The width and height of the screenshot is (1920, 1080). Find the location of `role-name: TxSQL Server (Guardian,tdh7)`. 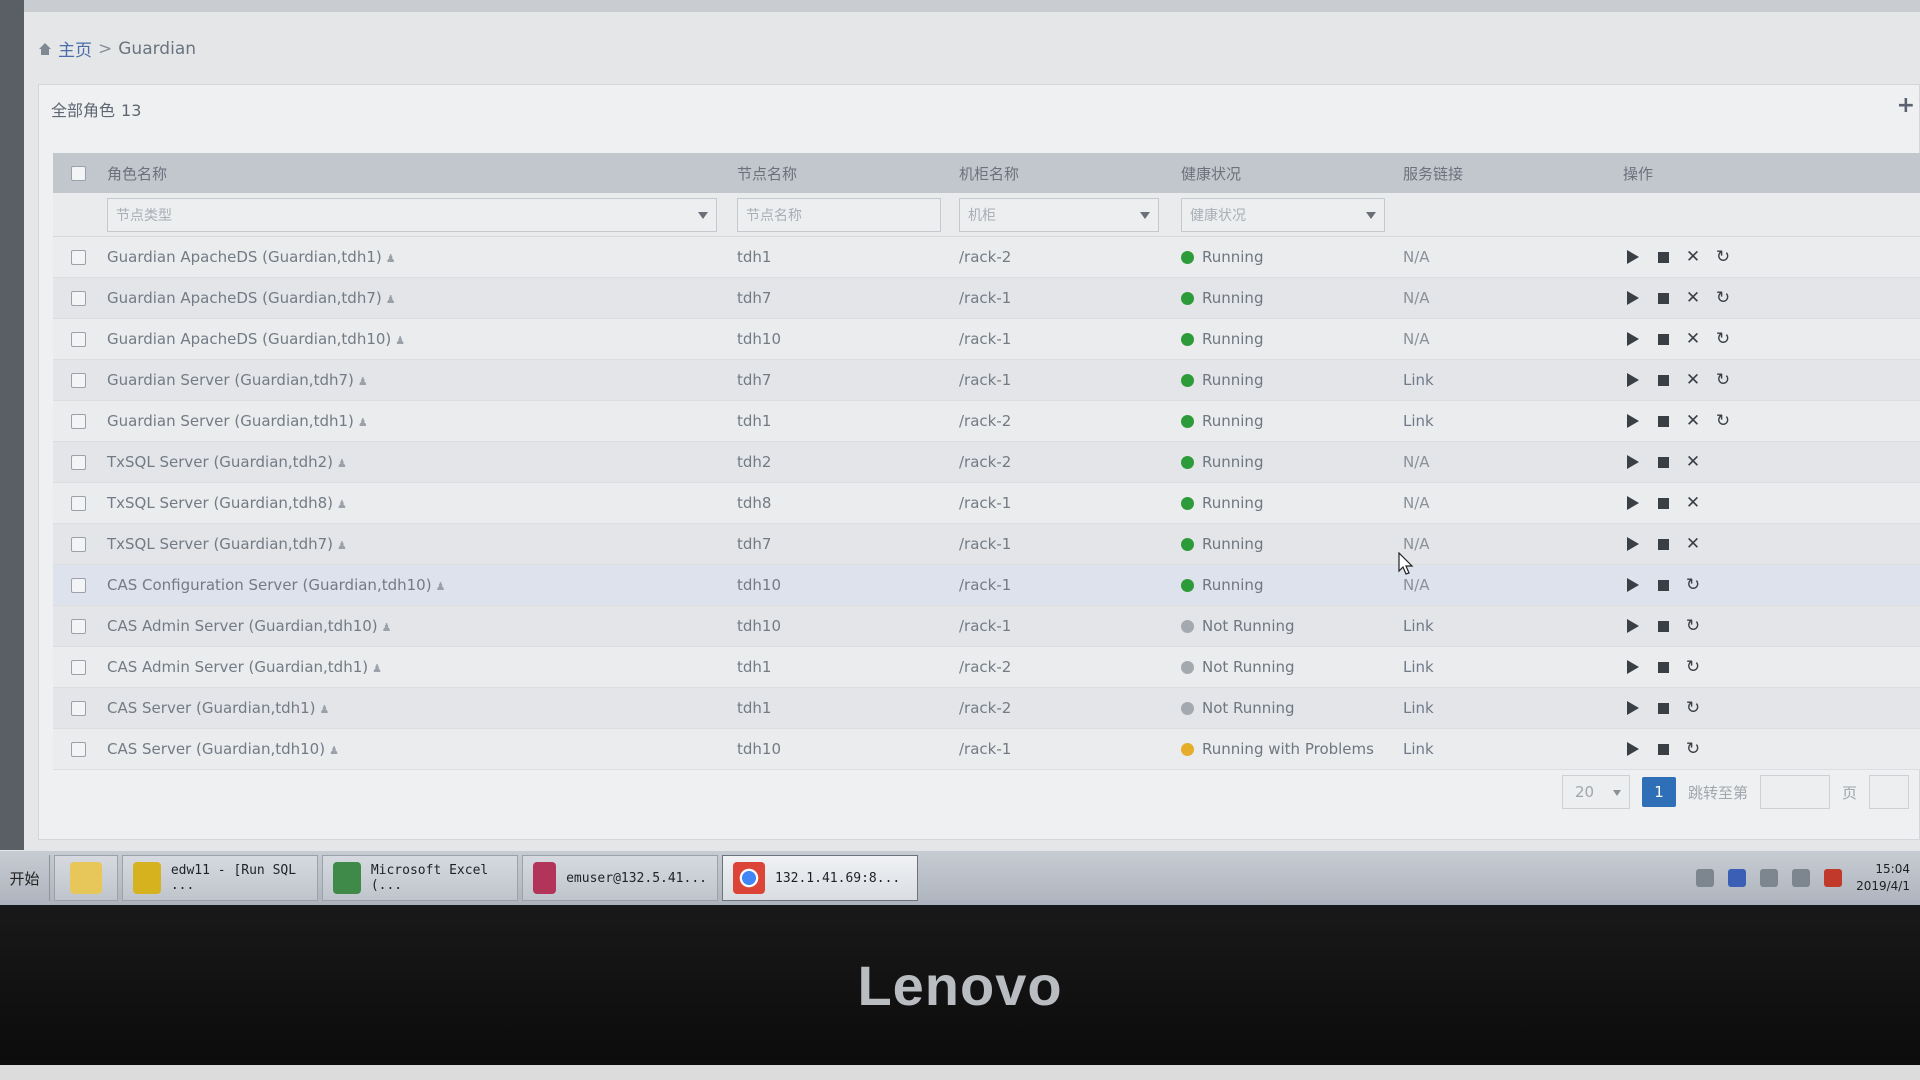

role-name: TxSQL Server (Guardian,tdh7) is located at coordinates (220, 544).